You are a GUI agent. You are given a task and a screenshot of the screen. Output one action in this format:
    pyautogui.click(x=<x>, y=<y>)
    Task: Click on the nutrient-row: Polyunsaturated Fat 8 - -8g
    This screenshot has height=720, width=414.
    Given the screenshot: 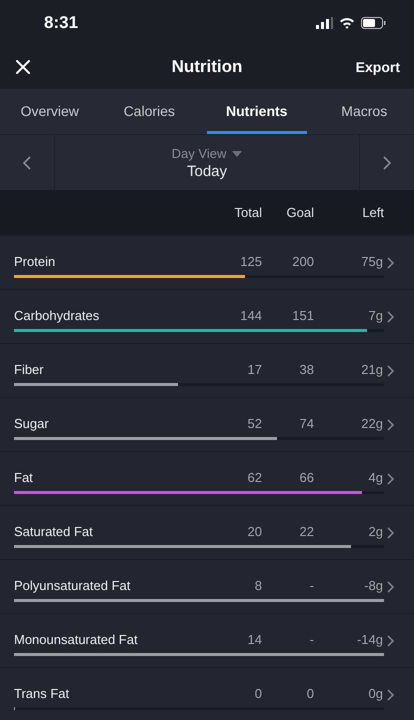 What is the action you would take?
    pyautogui.click(x=207, y=586)
    